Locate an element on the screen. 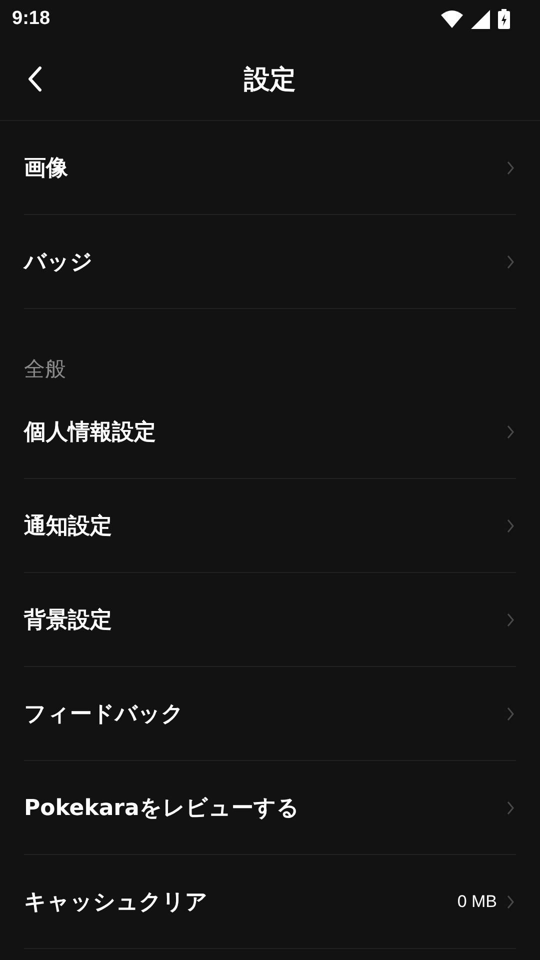 The image size is (540, 960). signal-icon is located at coordinates (480, 19).